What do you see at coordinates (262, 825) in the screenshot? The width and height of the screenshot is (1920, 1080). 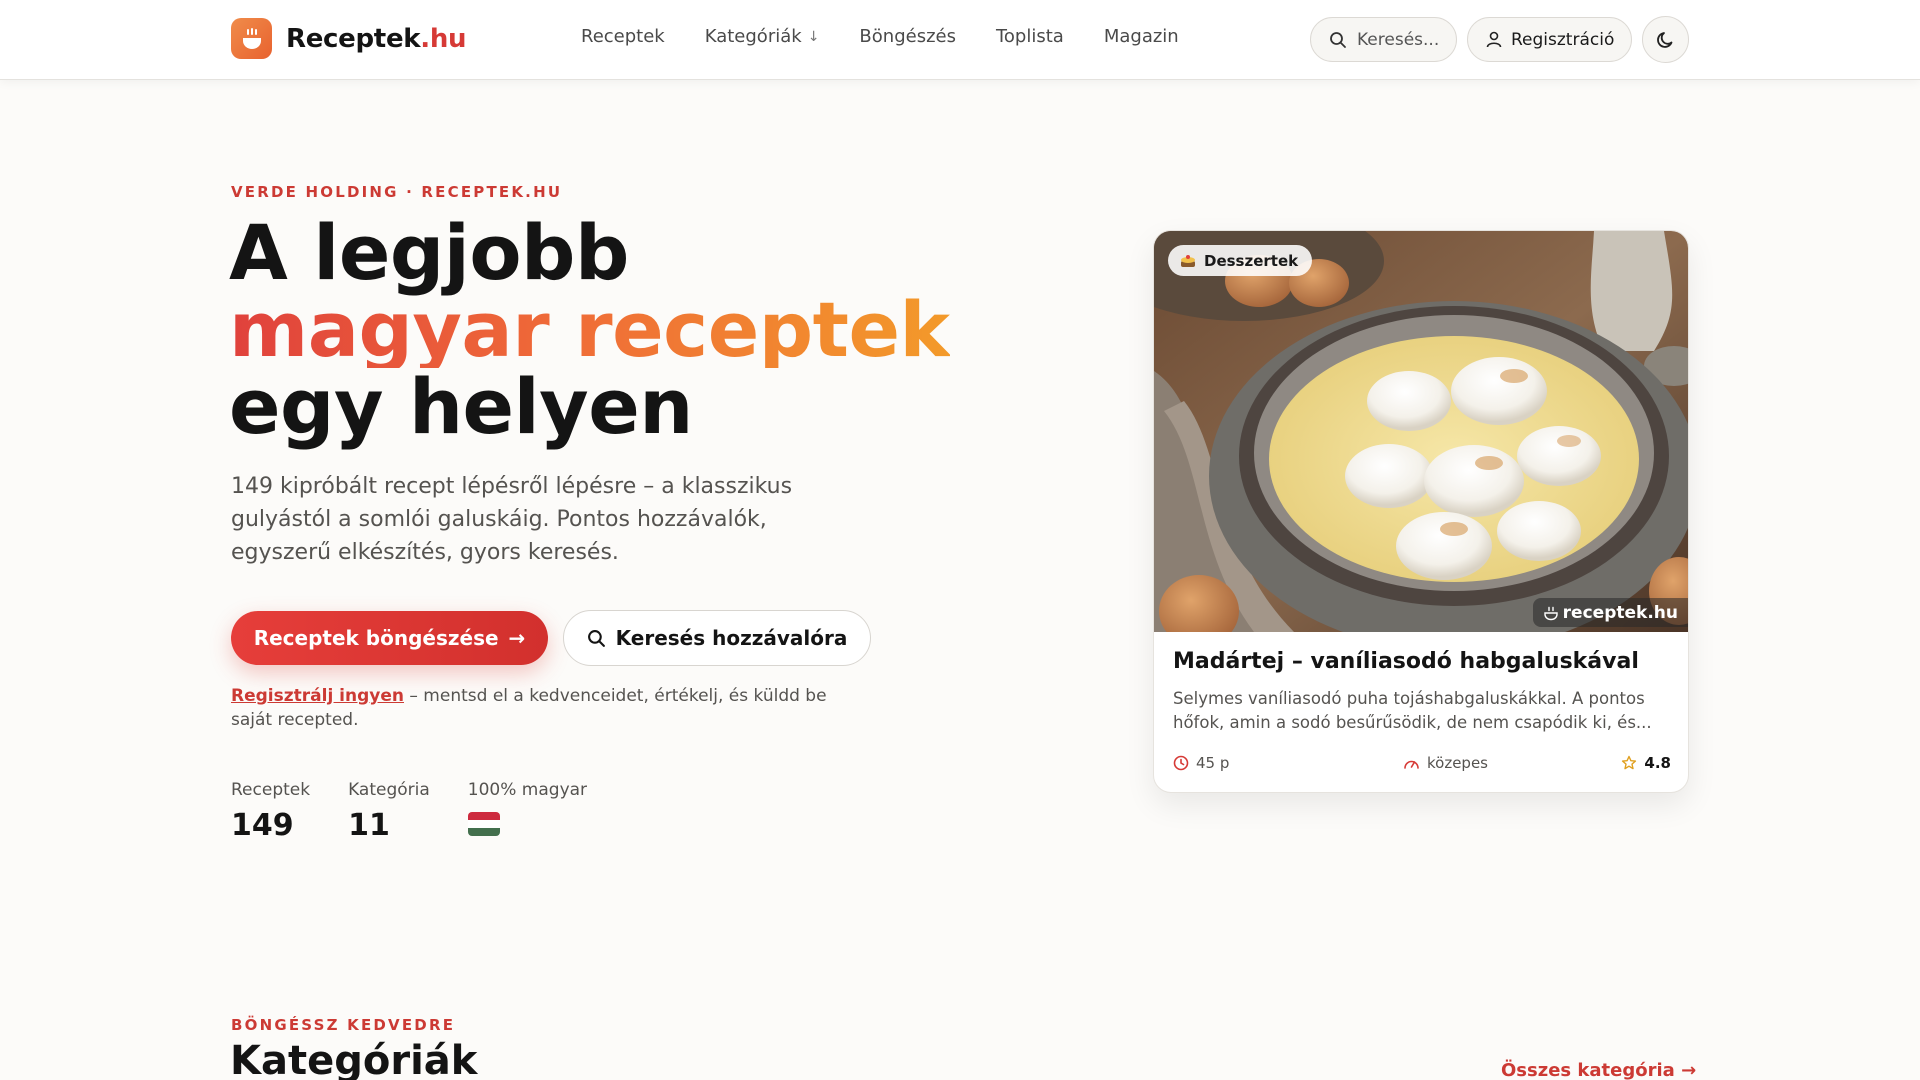 I see `stat-value: 149` at bounding box center [262, 825].